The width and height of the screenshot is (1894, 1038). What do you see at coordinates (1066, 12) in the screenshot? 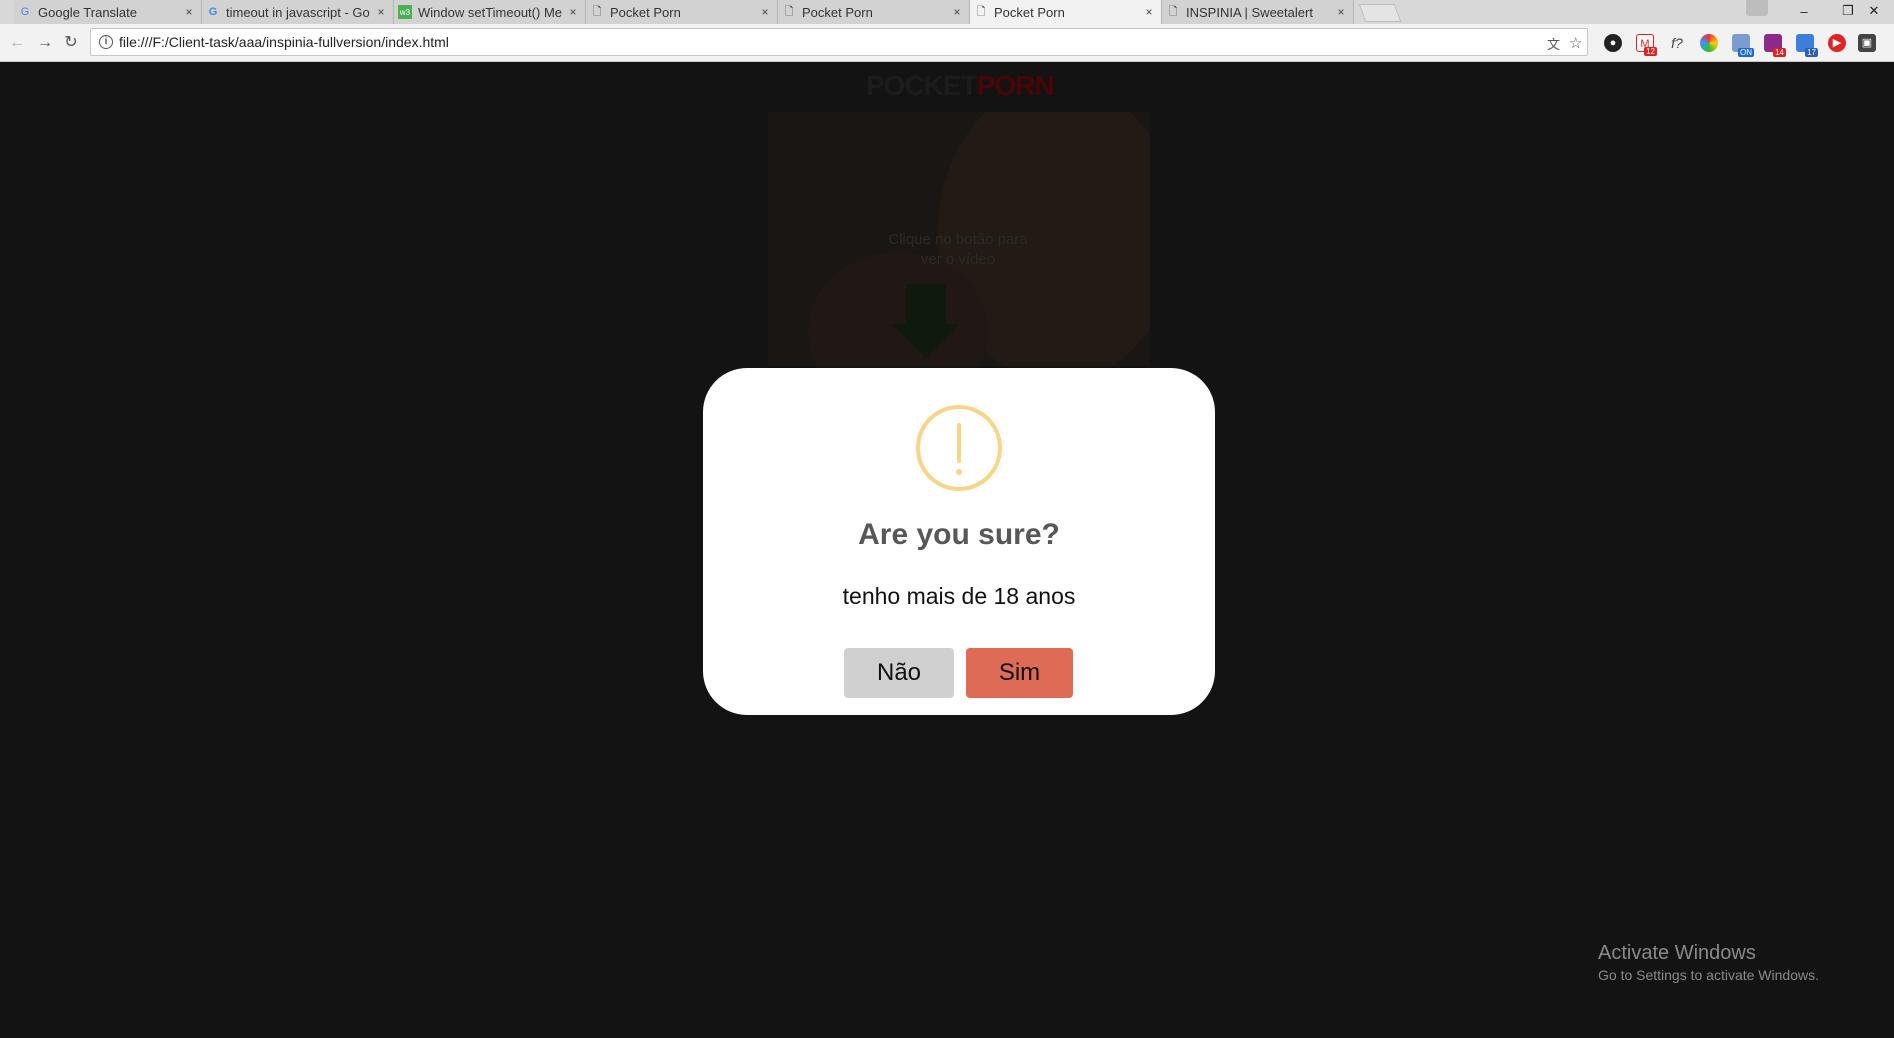
I see `tab-pocket-porn-active: 🗋 Pocket Porn ×` at bounding box center [1066, 12].